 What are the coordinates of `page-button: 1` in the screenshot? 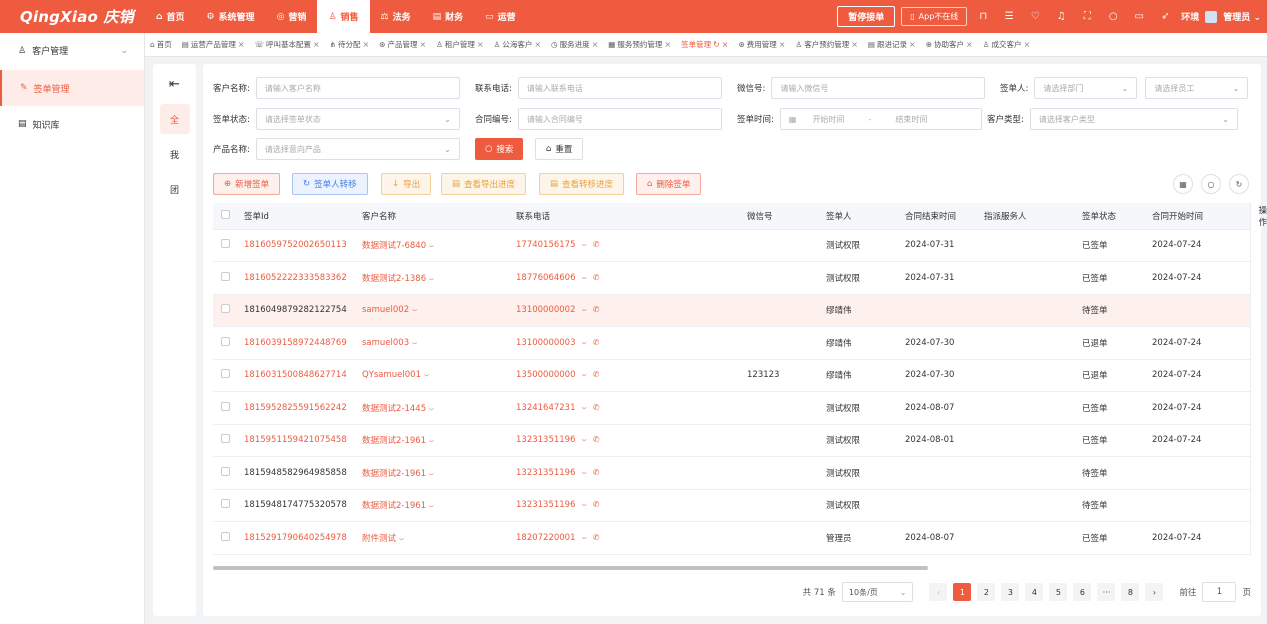 It's located at (962, 592).